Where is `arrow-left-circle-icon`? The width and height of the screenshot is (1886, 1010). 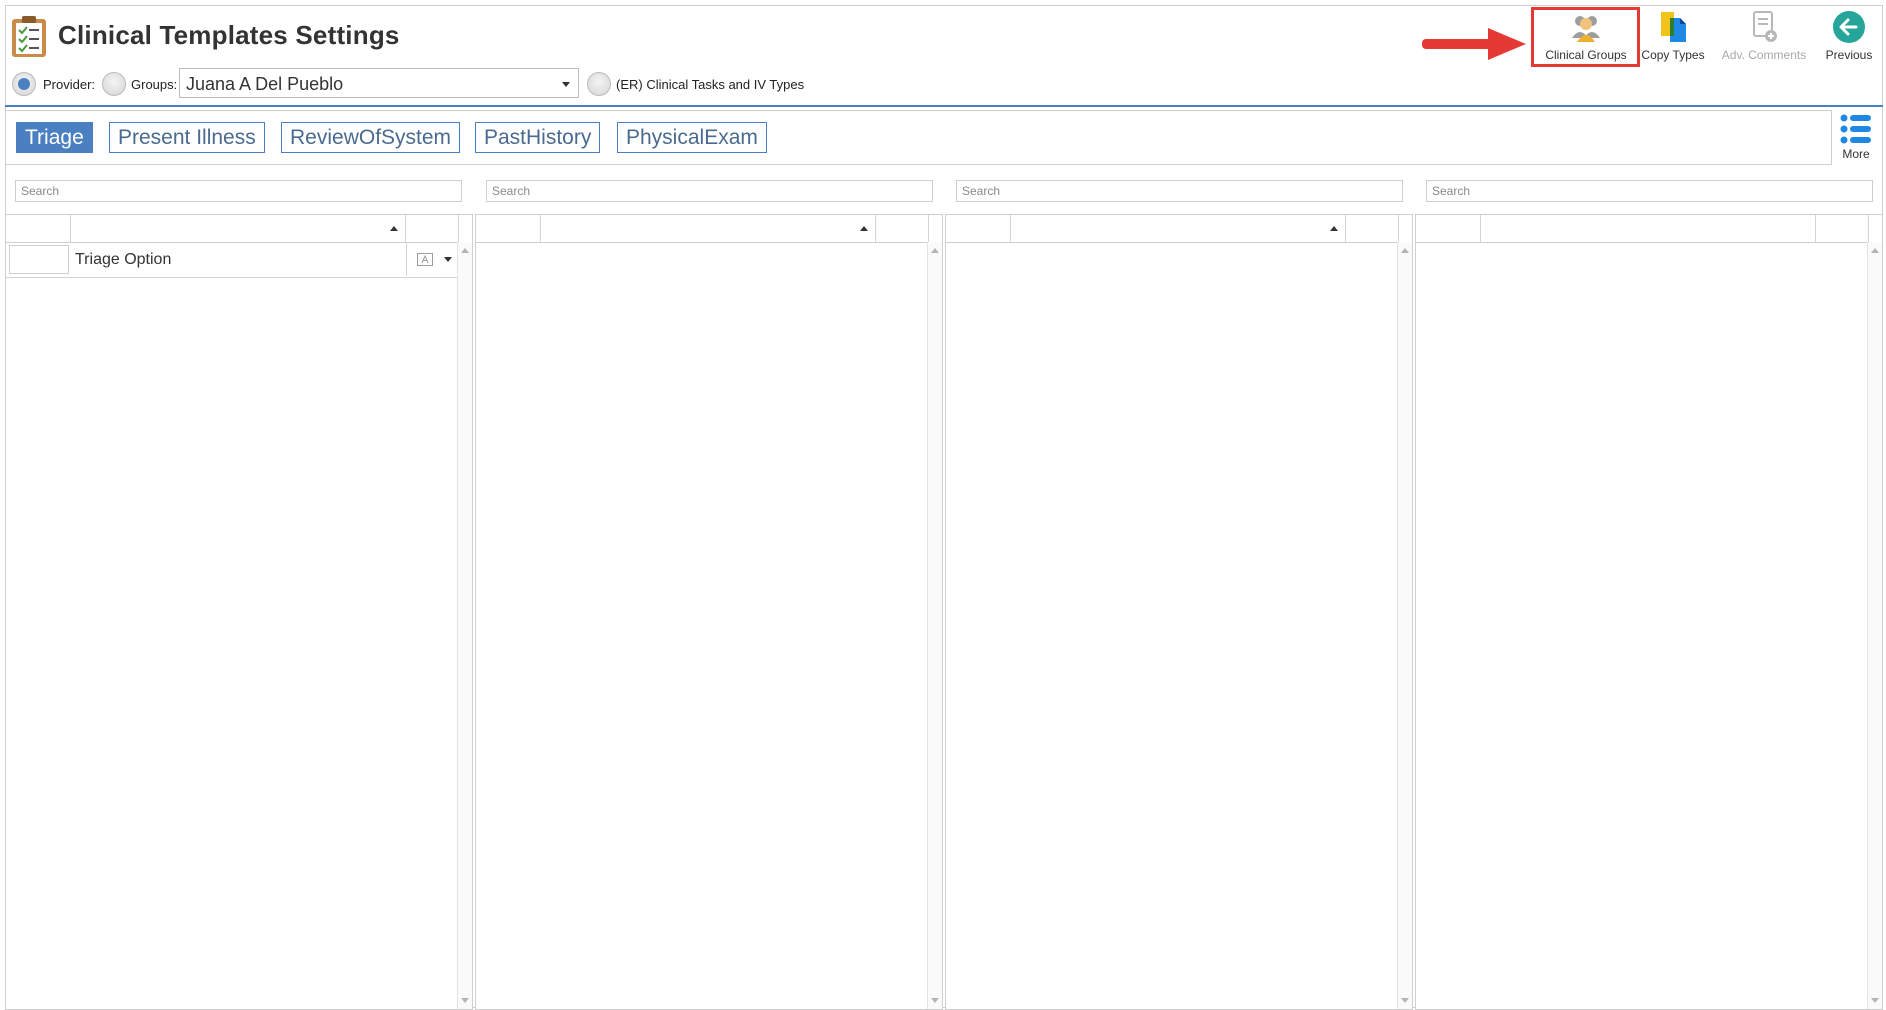
arrow-left-circle-icon is located at coordinates (1849, 27).